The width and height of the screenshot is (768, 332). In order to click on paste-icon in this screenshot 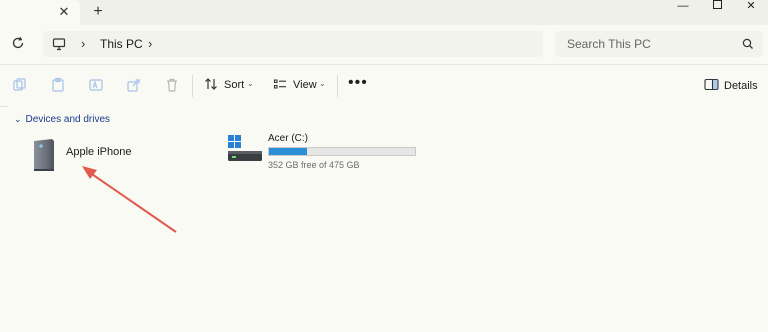, I will do `click(58, 85)`.